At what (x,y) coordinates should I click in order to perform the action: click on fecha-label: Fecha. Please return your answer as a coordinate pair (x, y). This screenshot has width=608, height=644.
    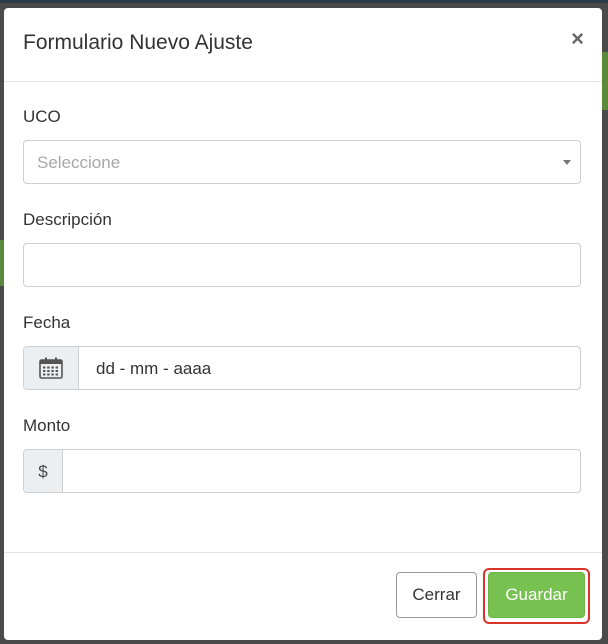
    Looking at the image, I should click on (47, 322).